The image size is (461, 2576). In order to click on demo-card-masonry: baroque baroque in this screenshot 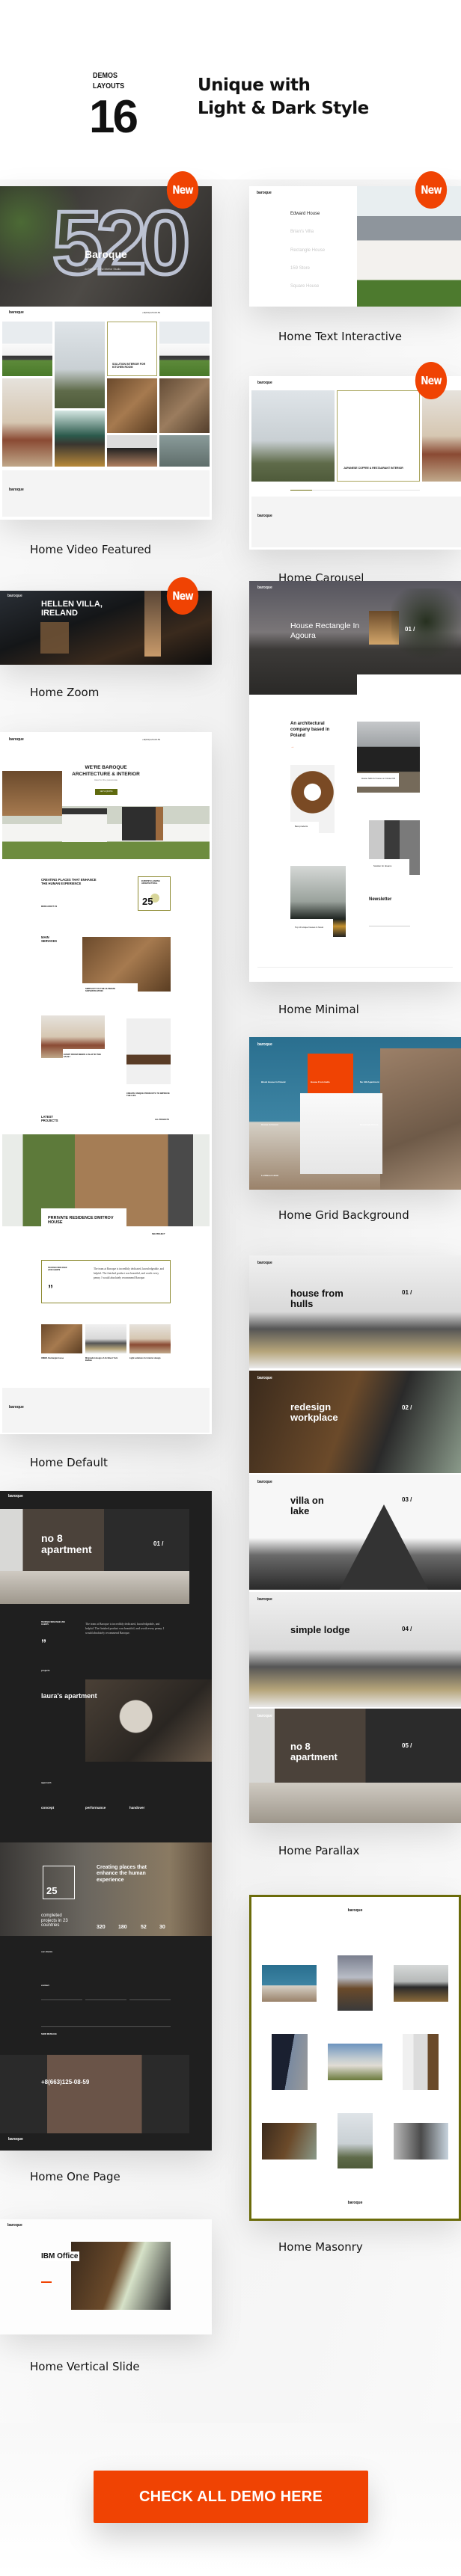, I will do `click(355, 2058)`.